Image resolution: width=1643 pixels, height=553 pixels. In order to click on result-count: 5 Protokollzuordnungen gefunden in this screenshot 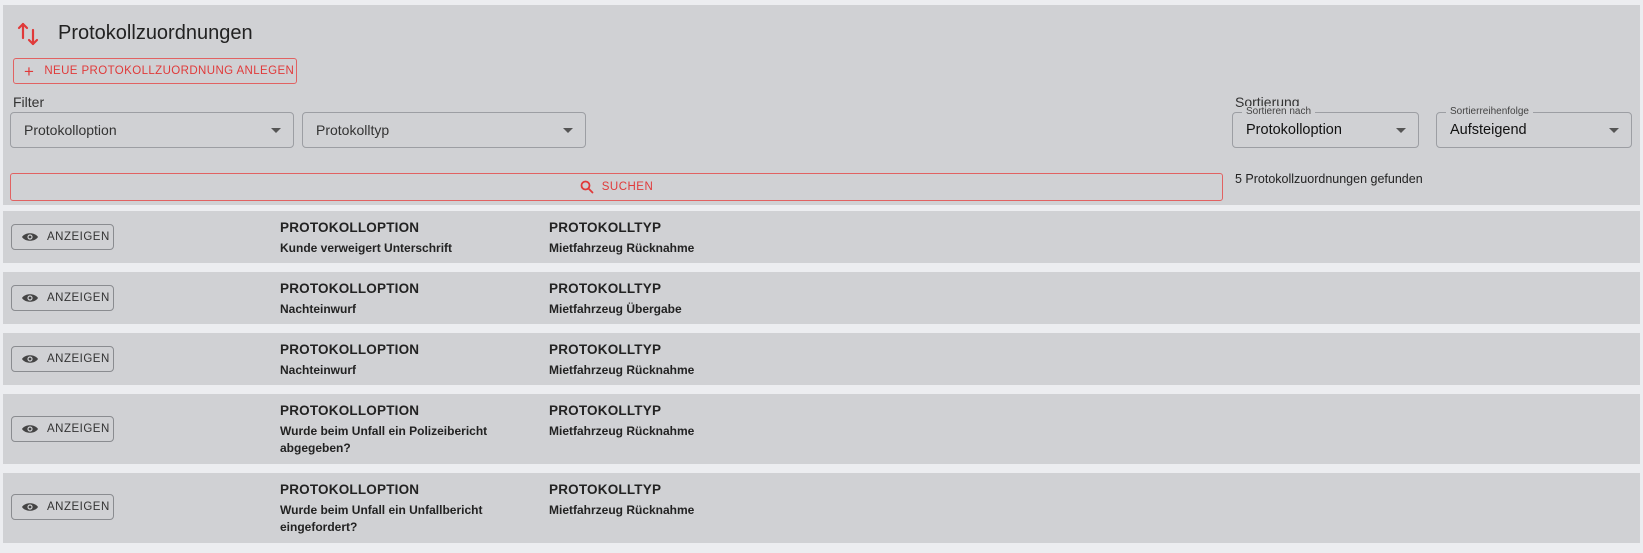, I will do `click(1329, 179)`.